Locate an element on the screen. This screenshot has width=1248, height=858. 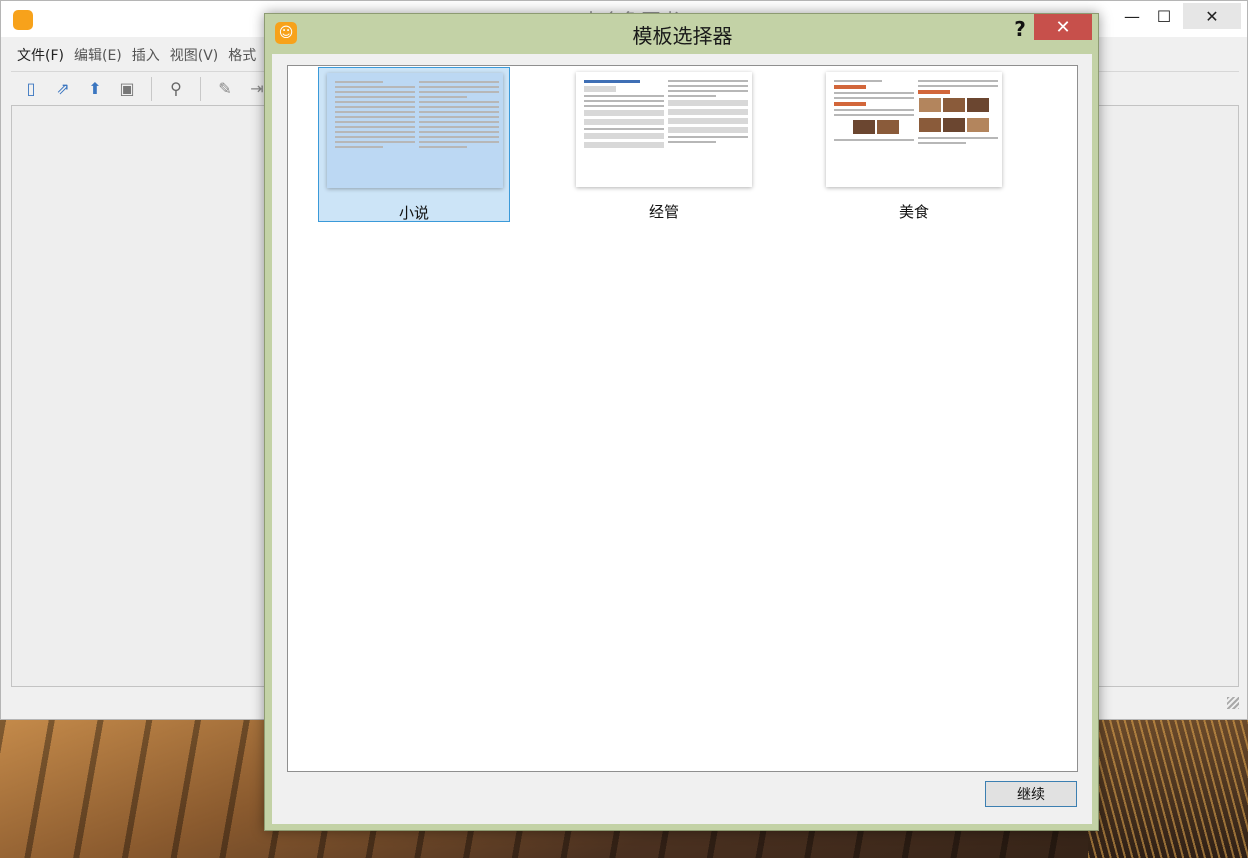
menu-edit: 编辑(E) is located at coordinates (98, 55).